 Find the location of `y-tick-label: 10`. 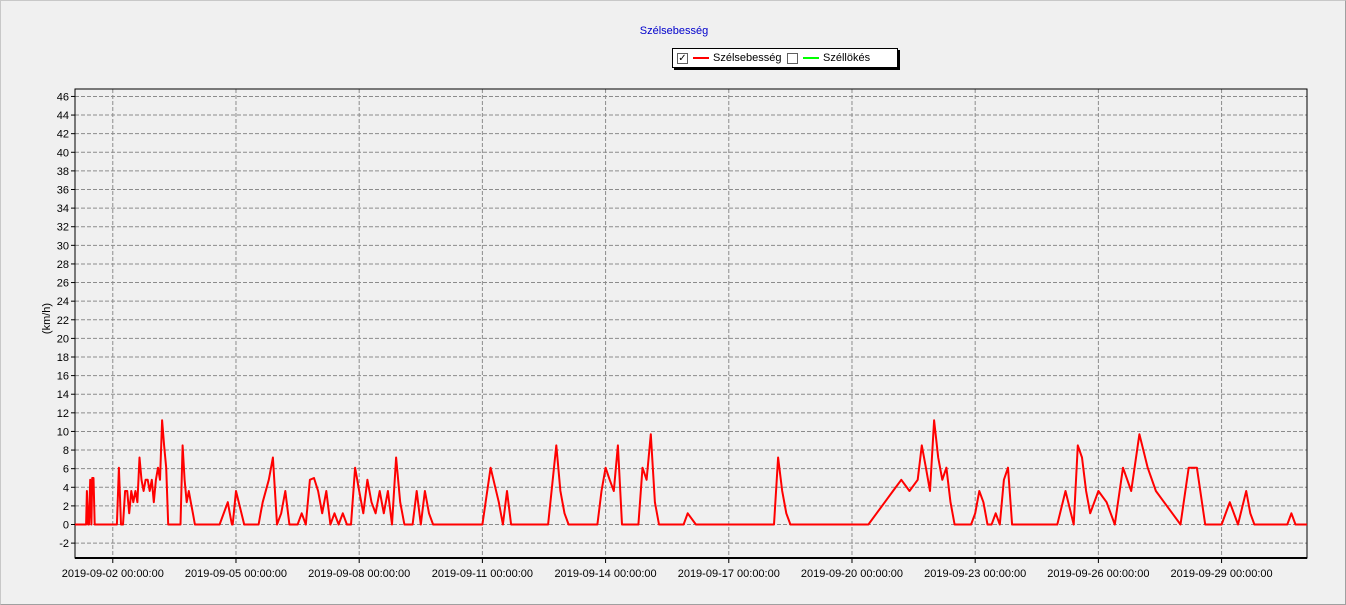

y-tick-label: 10 is located at coordinates (63, 432).